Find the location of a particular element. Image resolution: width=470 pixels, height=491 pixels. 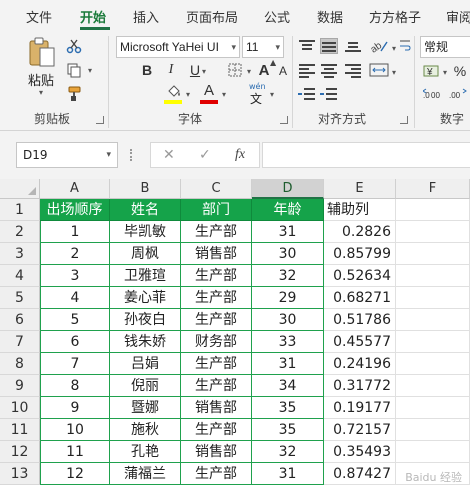

column-header-d: D is located at coordinates (288, 189).